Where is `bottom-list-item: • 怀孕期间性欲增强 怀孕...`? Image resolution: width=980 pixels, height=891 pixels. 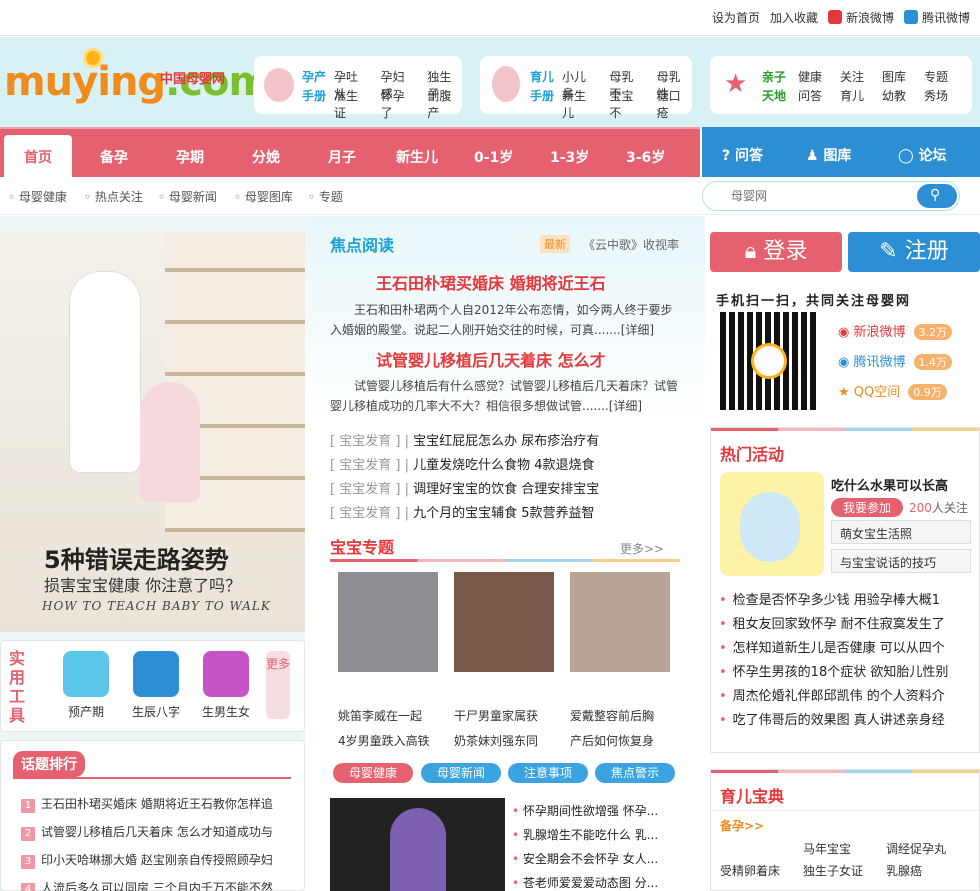 bottom-list-item: • 怀孕期间性欲增强 怀孕... is located at coordinates (585, 810).